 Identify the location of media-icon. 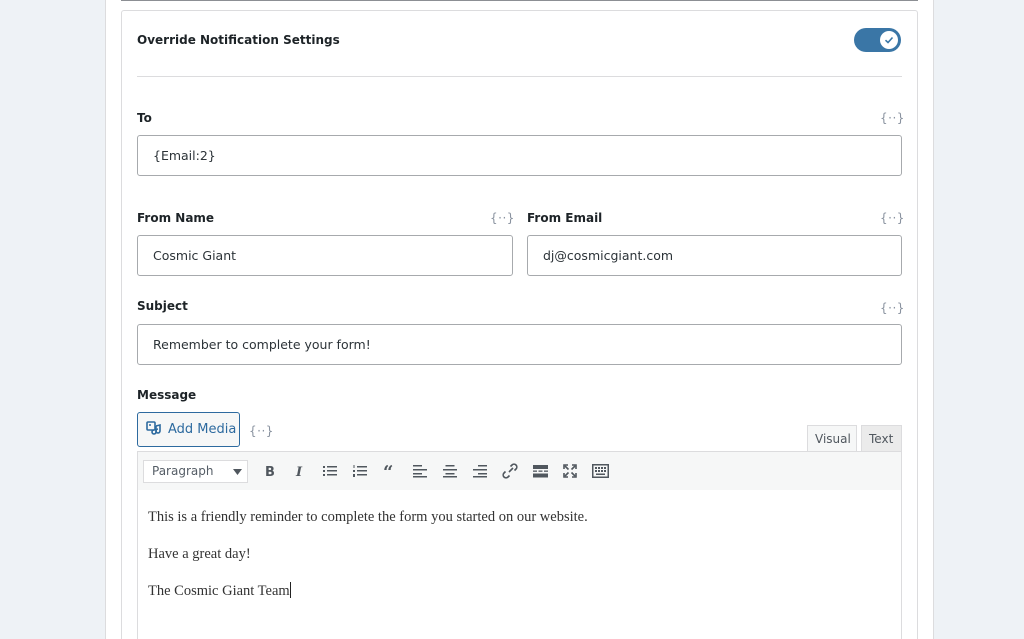
(154, 430).